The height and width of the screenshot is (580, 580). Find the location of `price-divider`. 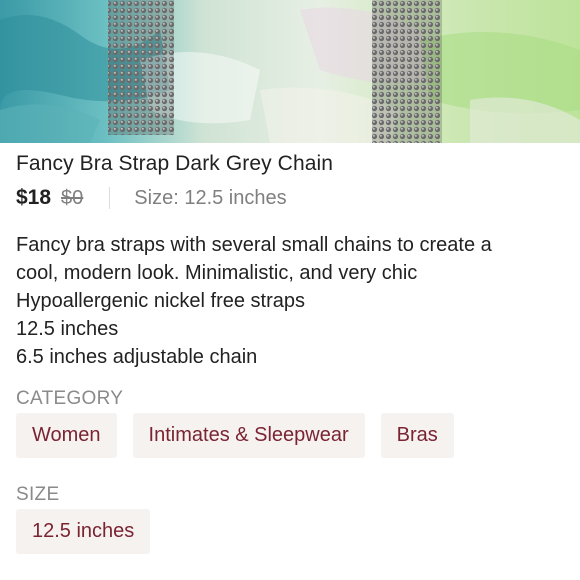

price-divider is located at coordinates (110, 198).